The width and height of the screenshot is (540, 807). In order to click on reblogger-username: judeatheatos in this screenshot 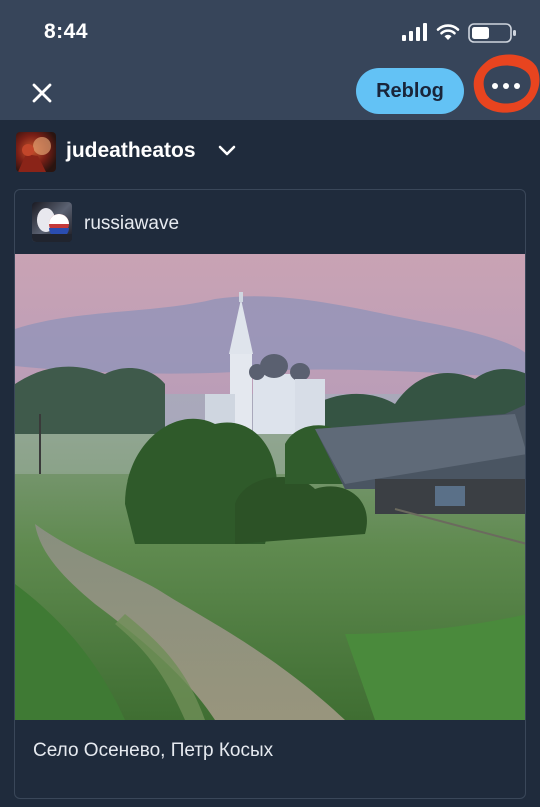, I will do `click(131, 151)`.